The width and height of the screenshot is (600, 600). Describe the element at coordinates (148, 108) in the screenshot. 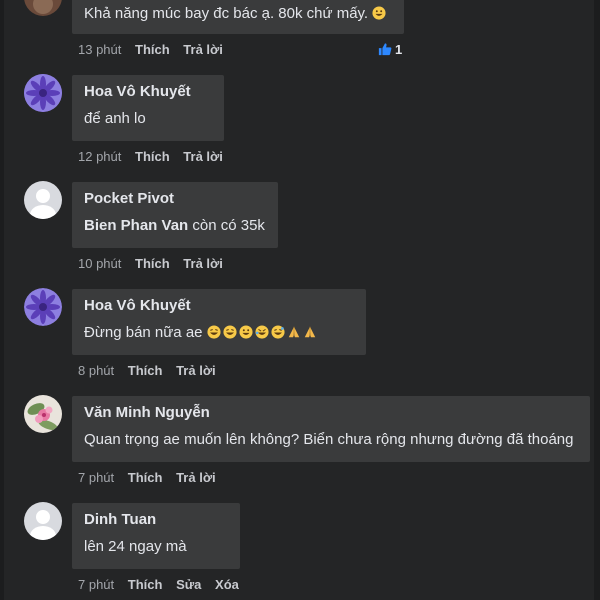

I see `comment-bubble: Hoa Vô Khuyết để anh lo` at that location.